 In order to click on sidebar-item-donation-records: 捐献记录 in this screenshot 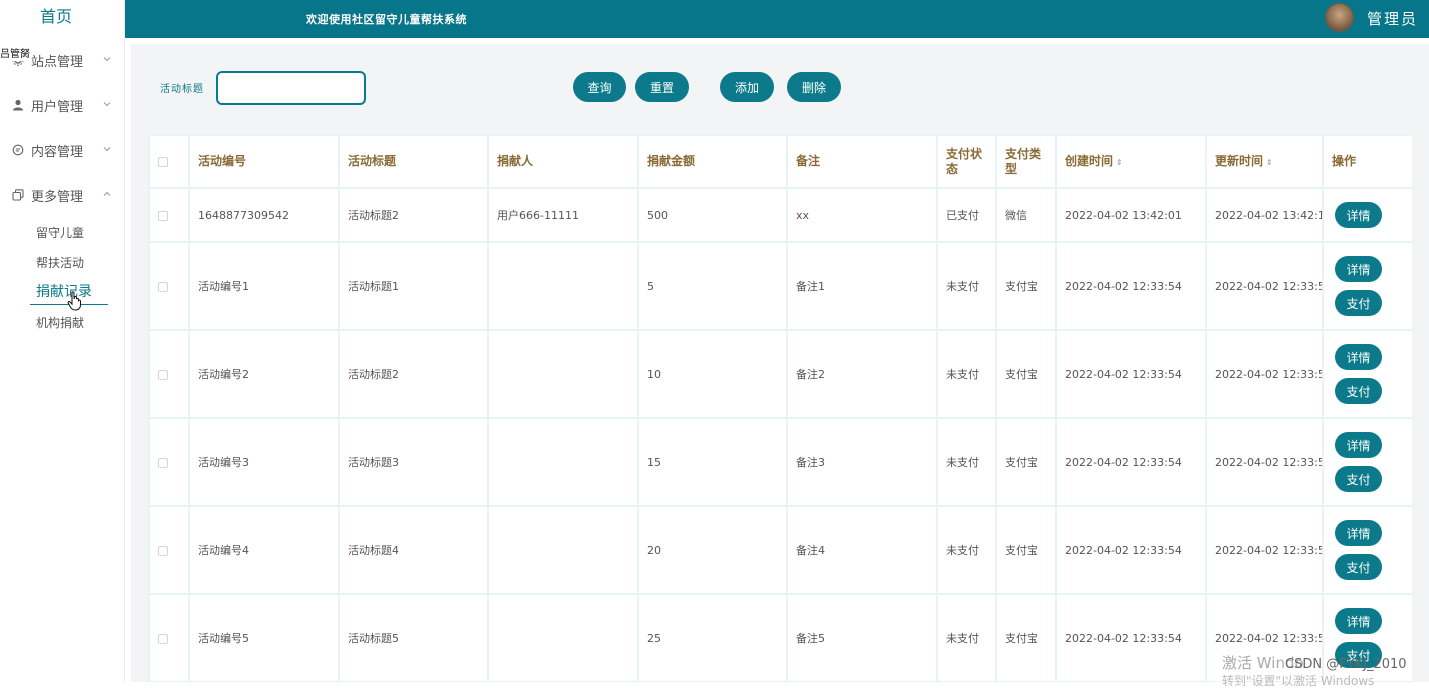, I will do `click(64, 292)`.